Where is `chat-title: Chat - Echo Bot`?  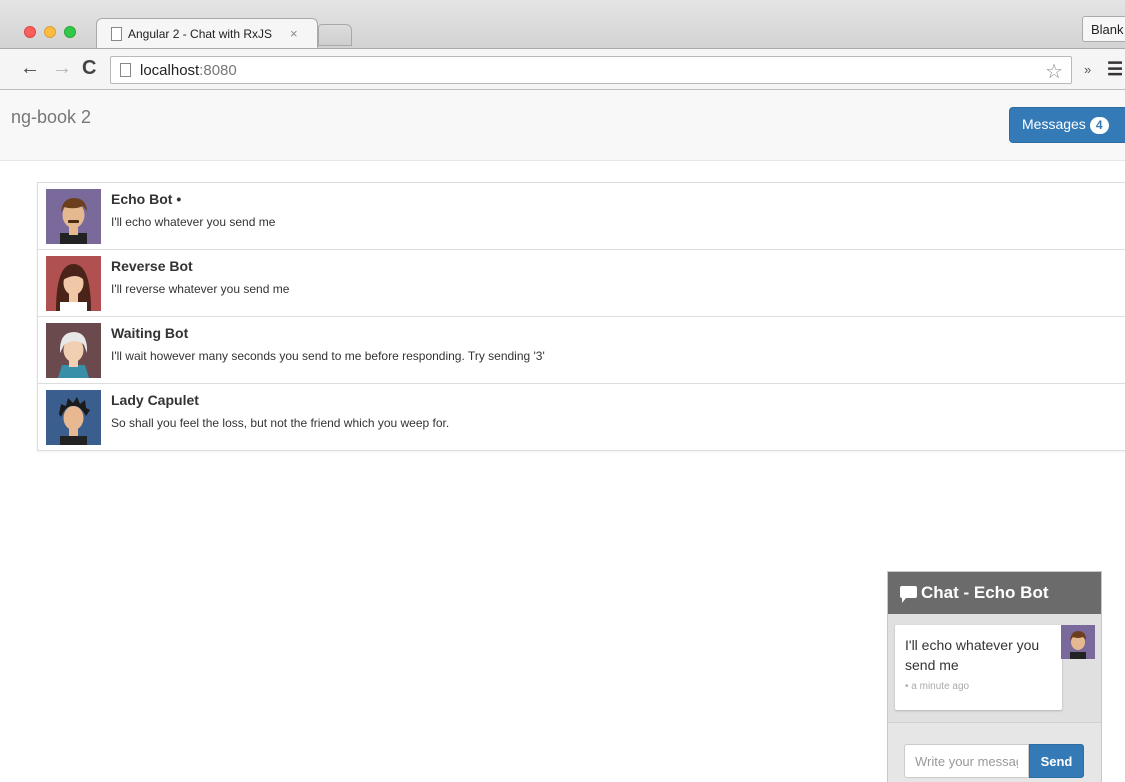
chat-title: Chat - Echo Bot is located at coordinates (985, 592).